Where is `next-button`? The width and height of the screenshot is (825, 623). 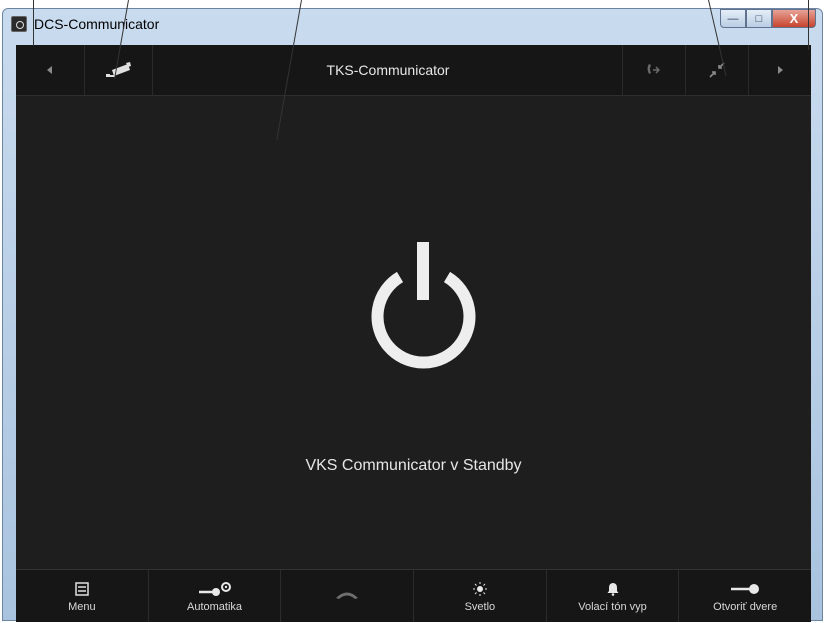
next-button is located at coordinates (779, 70).